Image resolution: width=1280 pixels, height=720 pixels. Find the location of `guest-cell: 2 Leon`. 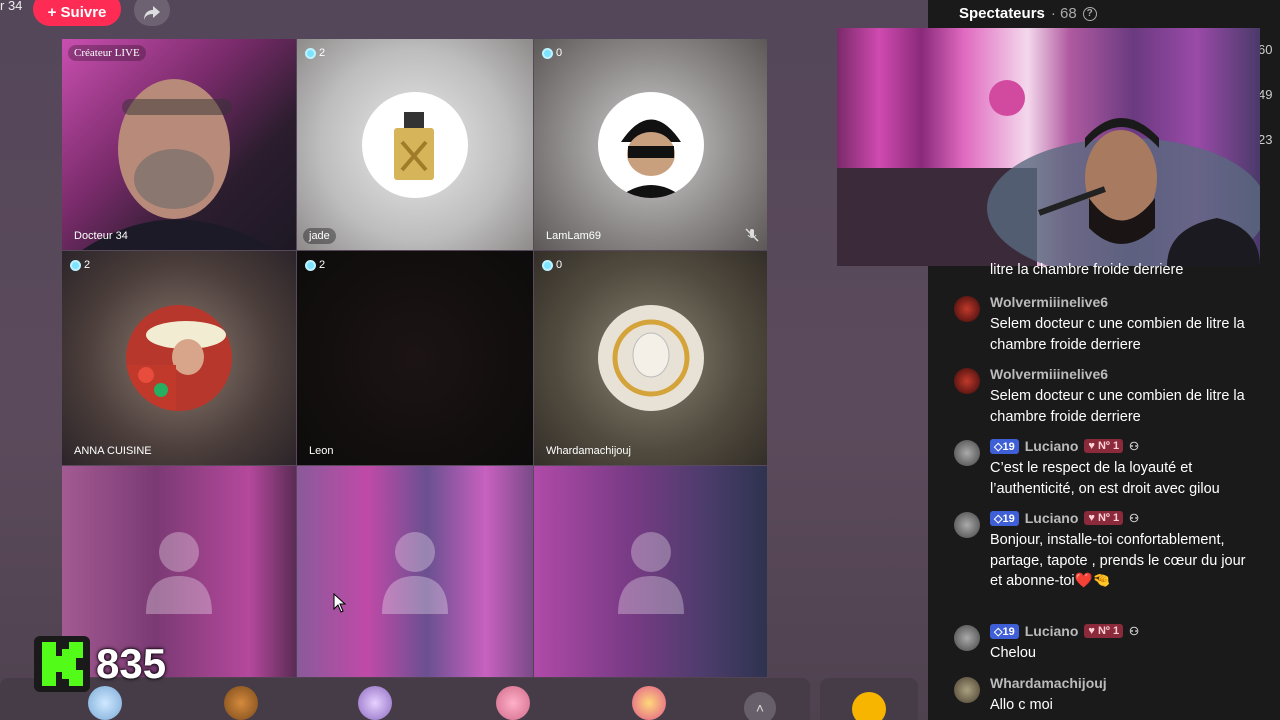

guest-cell: 2 Leon is located at coordinates (415, 358).